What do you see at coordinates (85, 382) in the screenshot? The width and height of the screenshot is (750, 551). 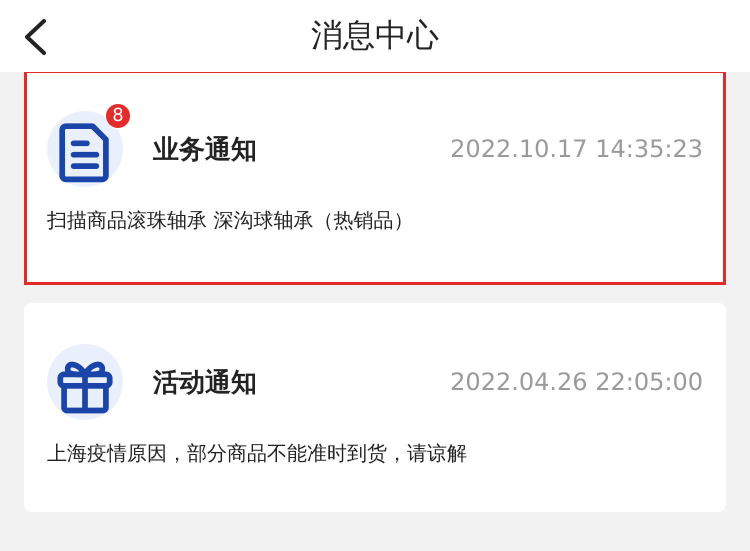 I see `gift-icon` at bounding box center [85, 382].